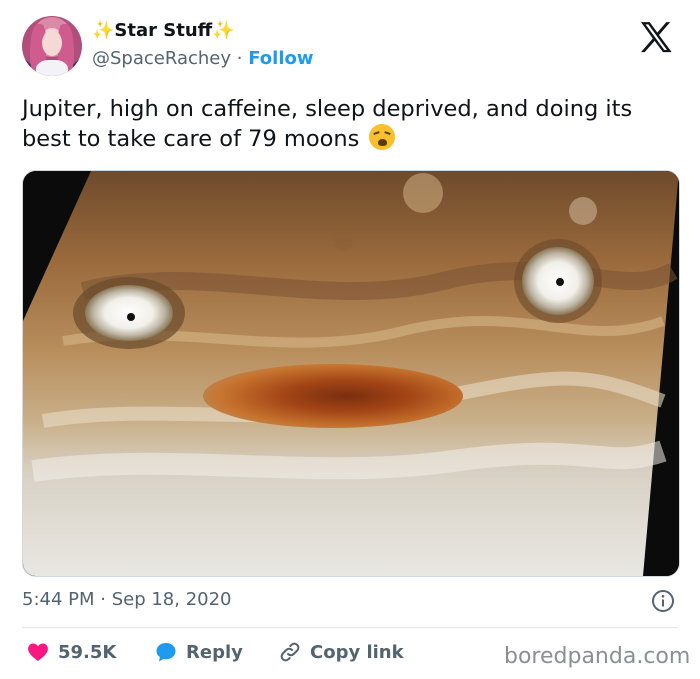  Describe the element at coordinates (597, 656) in the screenshot. I see `watermark: boredpanda.com` at that location.